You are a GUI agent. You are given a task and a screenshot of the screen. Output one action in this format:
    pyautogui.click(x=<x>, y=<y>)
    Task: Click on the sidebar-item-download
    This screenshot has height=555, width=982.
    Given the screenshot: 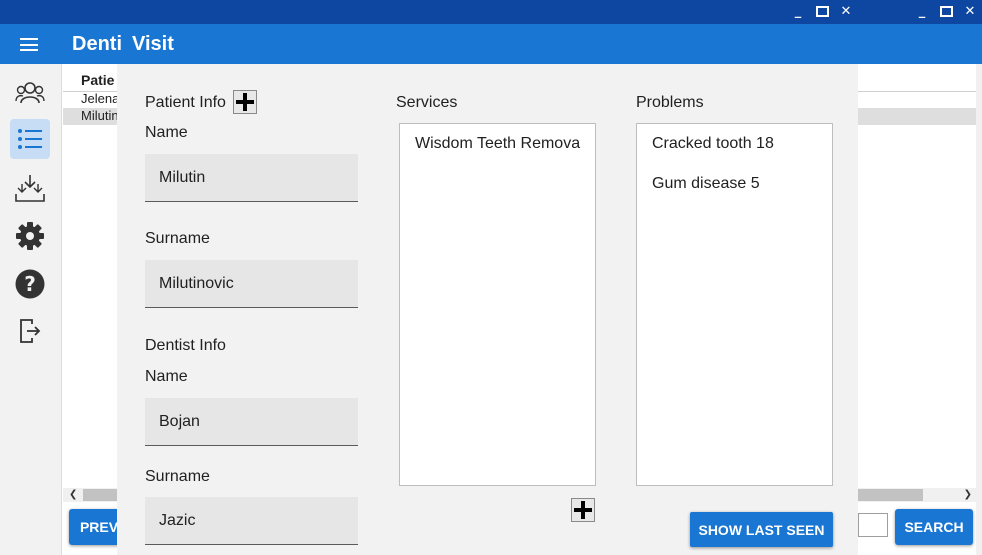 What is the action you would take?
    pyautogui.click(x=30, y=188)
    